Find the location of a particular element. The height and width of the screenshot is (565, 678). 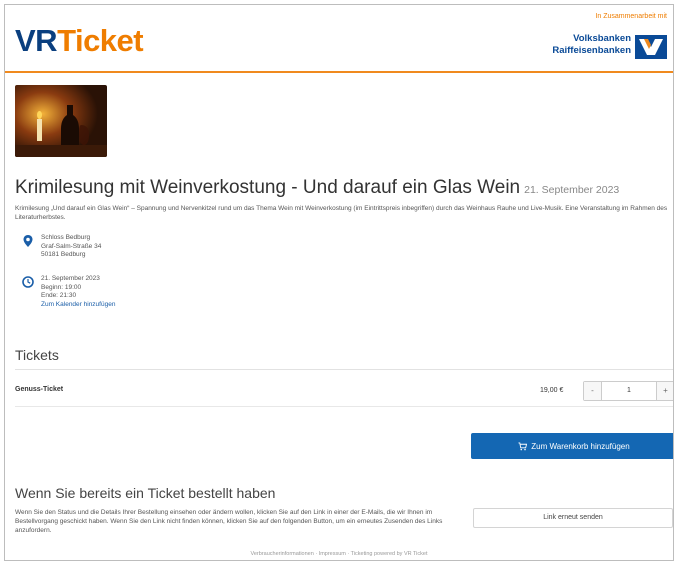

bank-name: Volksbanken Raiffeisenbanken is located at coordinates (591, 45).